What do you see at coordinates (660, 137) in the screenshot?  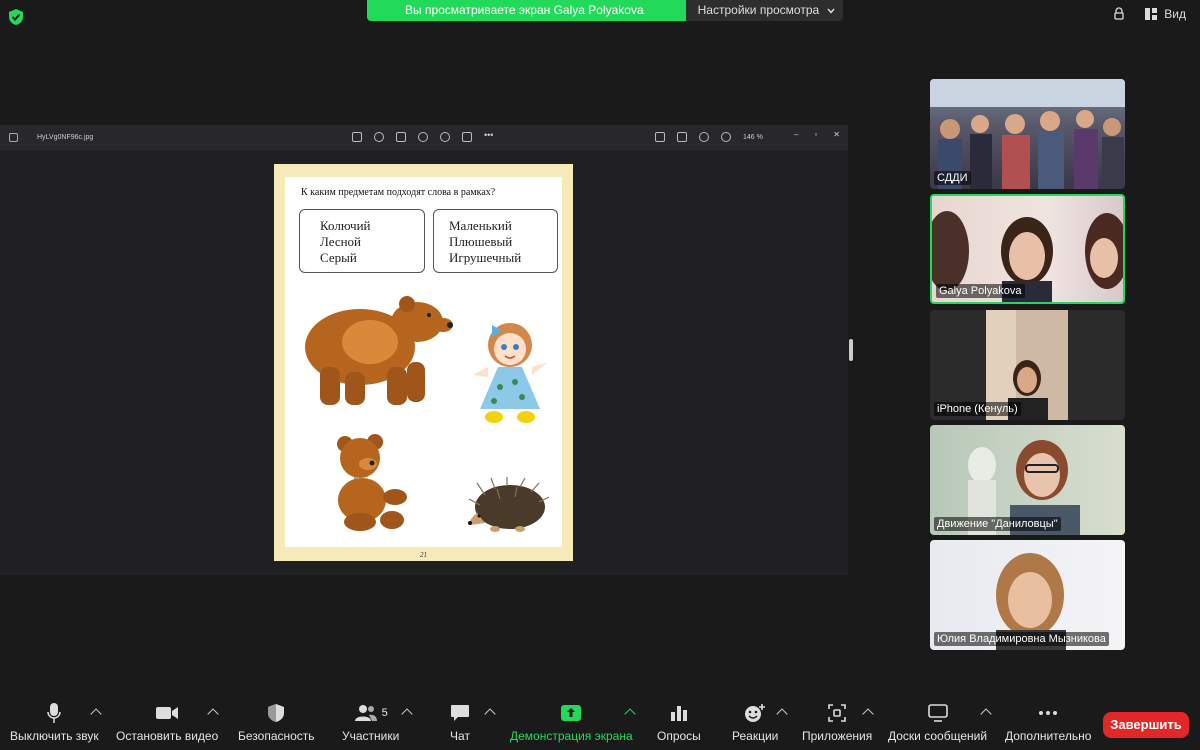 I see `fullscreen-icon` at bounding box center [660, 137].